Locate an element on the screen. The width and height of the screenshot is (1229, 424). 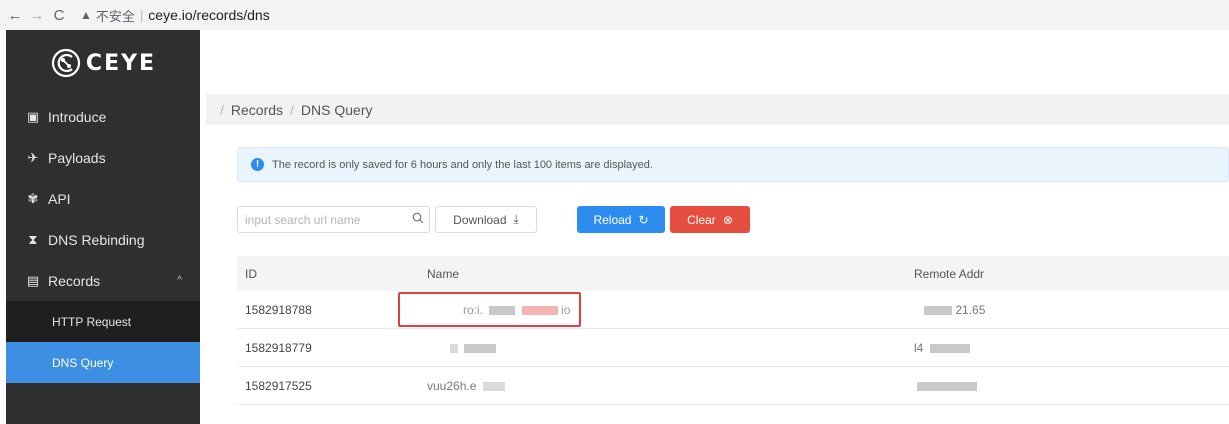
sidebar-item-label: API is located at coordinates (59, 198).